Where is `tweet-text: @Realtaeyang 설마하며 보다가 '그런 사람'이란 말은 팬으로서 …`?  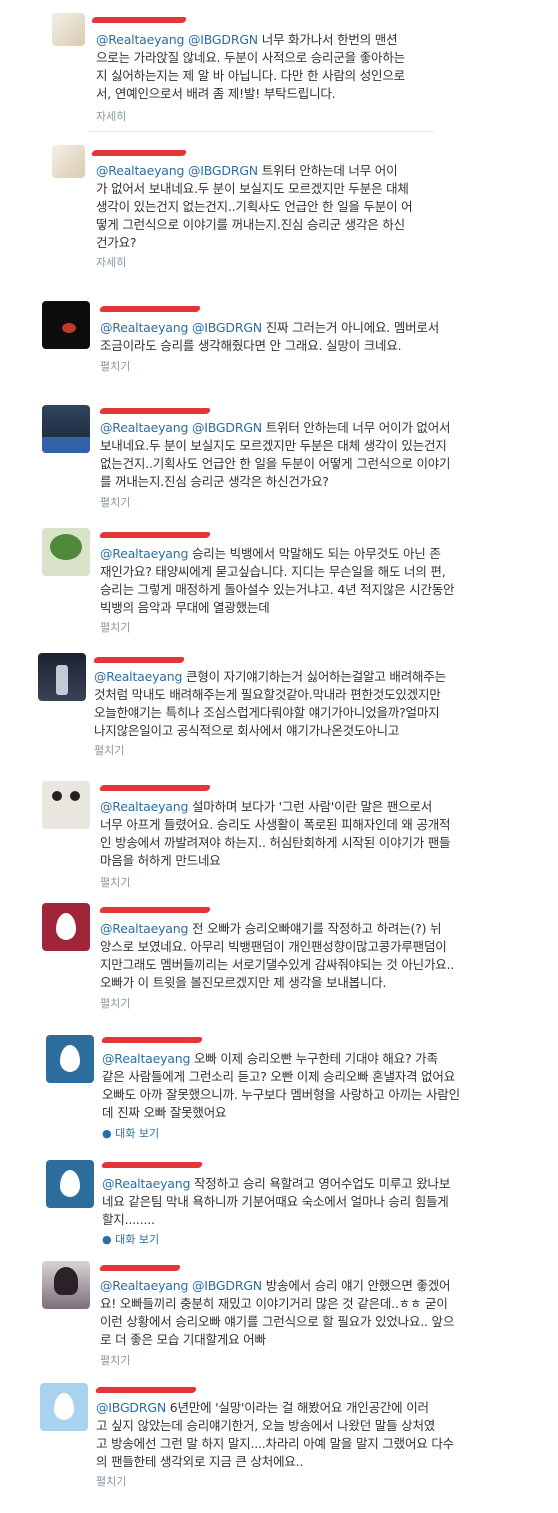 tweet-text: @Realtaeyang 설마하며 보다가 '그런 사람'이란 말은 팬으로서 … is located at coordinates (320, 834).